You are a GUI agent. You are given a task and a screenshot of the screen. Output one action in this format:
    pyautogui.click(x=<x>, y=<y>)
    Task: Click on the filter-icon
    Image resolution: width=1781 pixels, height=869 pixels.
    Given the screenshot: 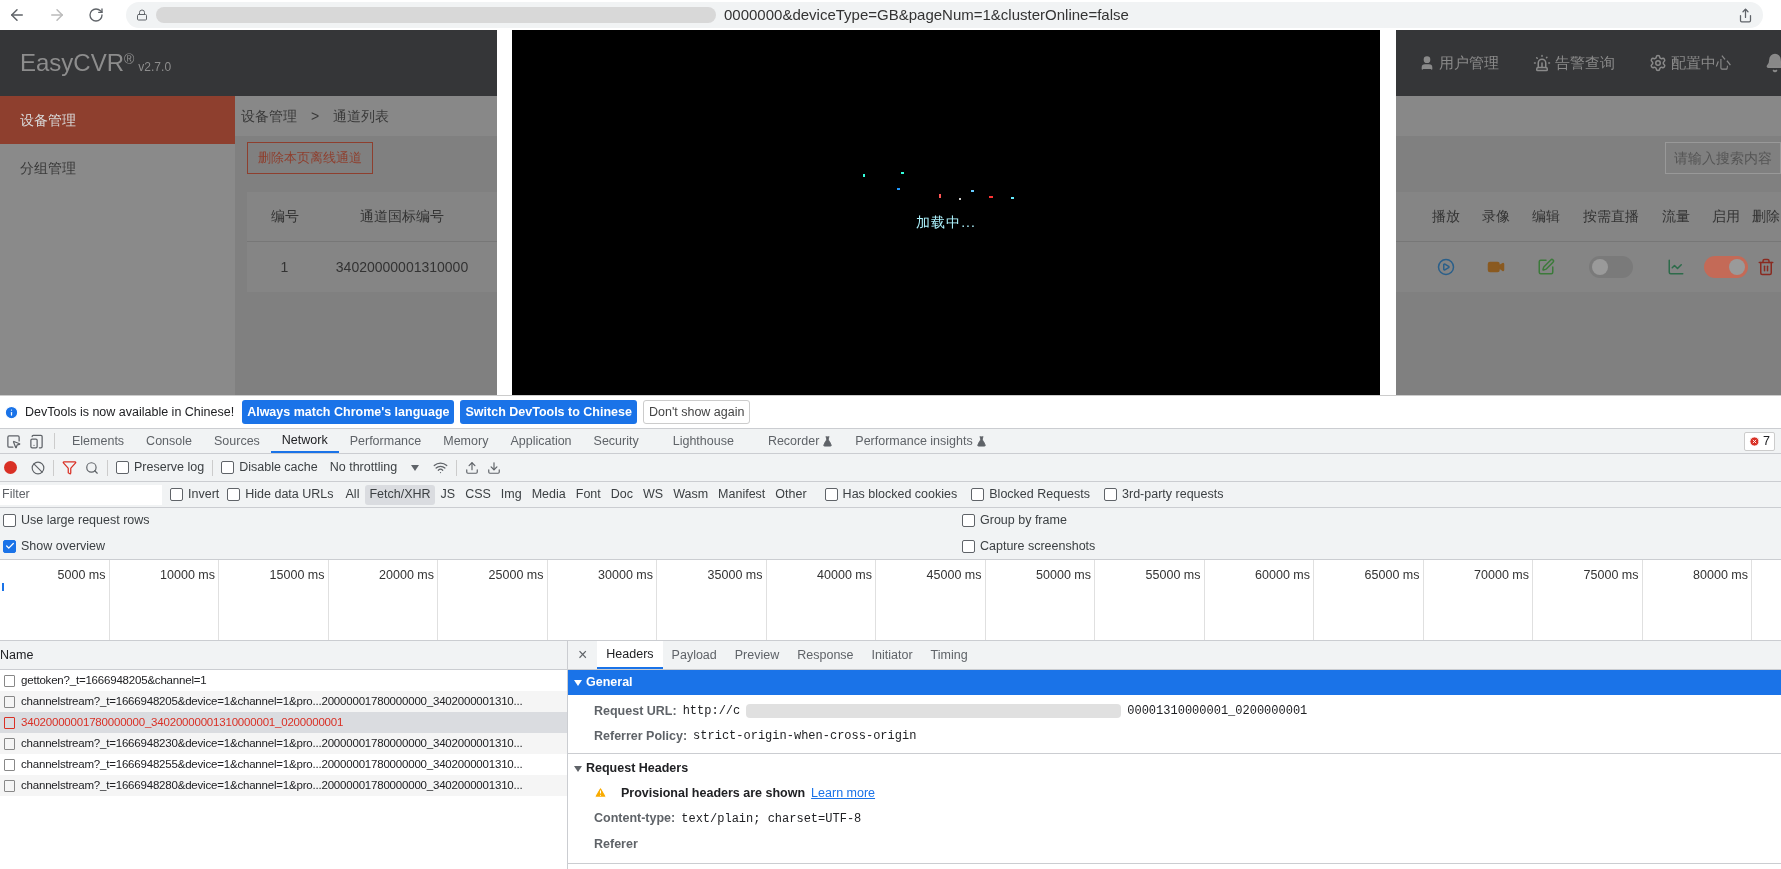 What is the action you would take?
    pyautogui.click(x=69, y=467)
    